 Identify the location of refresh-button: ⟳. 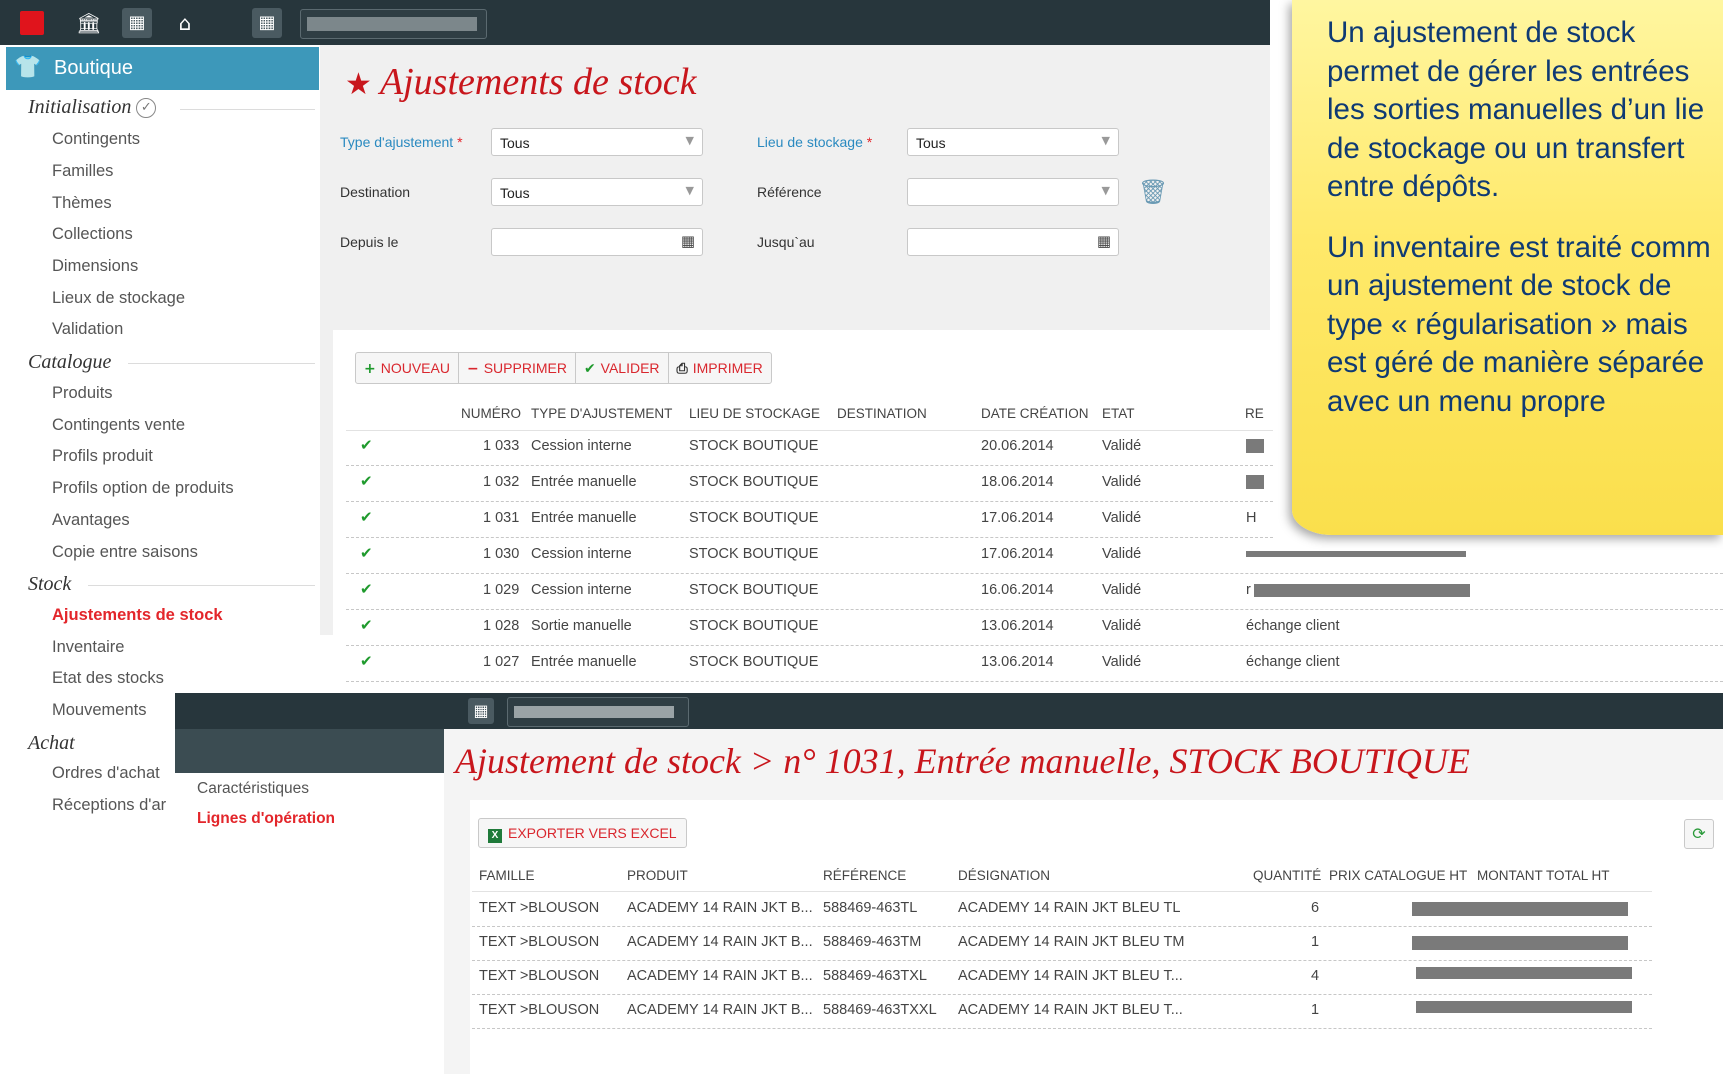
(1699, 834).